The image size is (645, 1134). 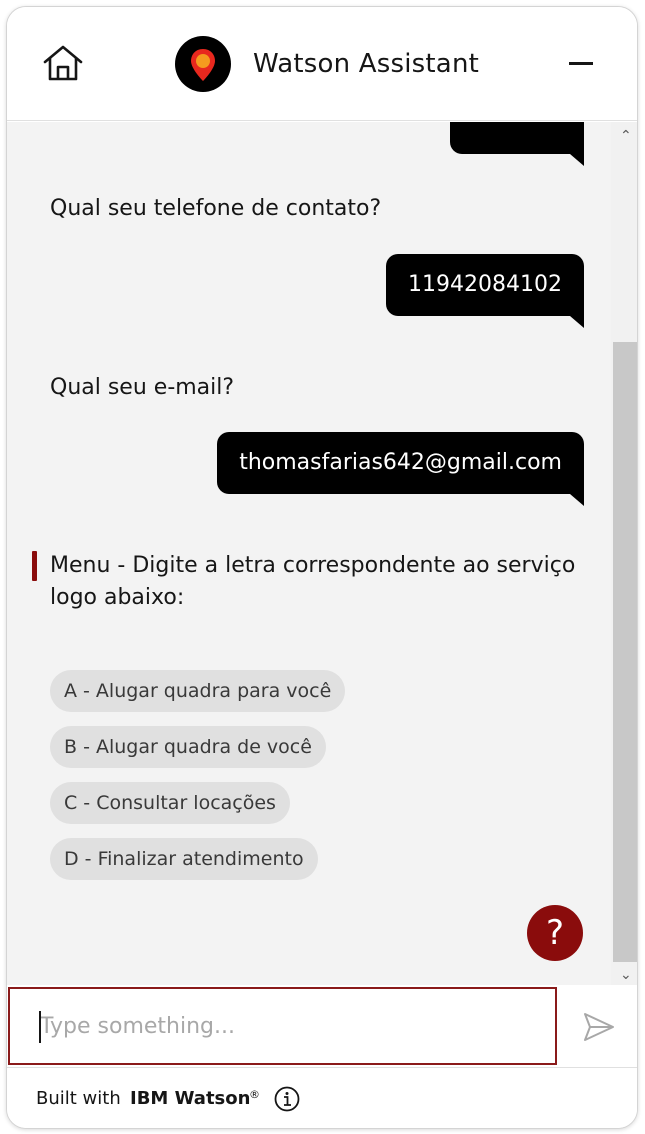 I want to click on info-button, so click(x=287, y=1099).